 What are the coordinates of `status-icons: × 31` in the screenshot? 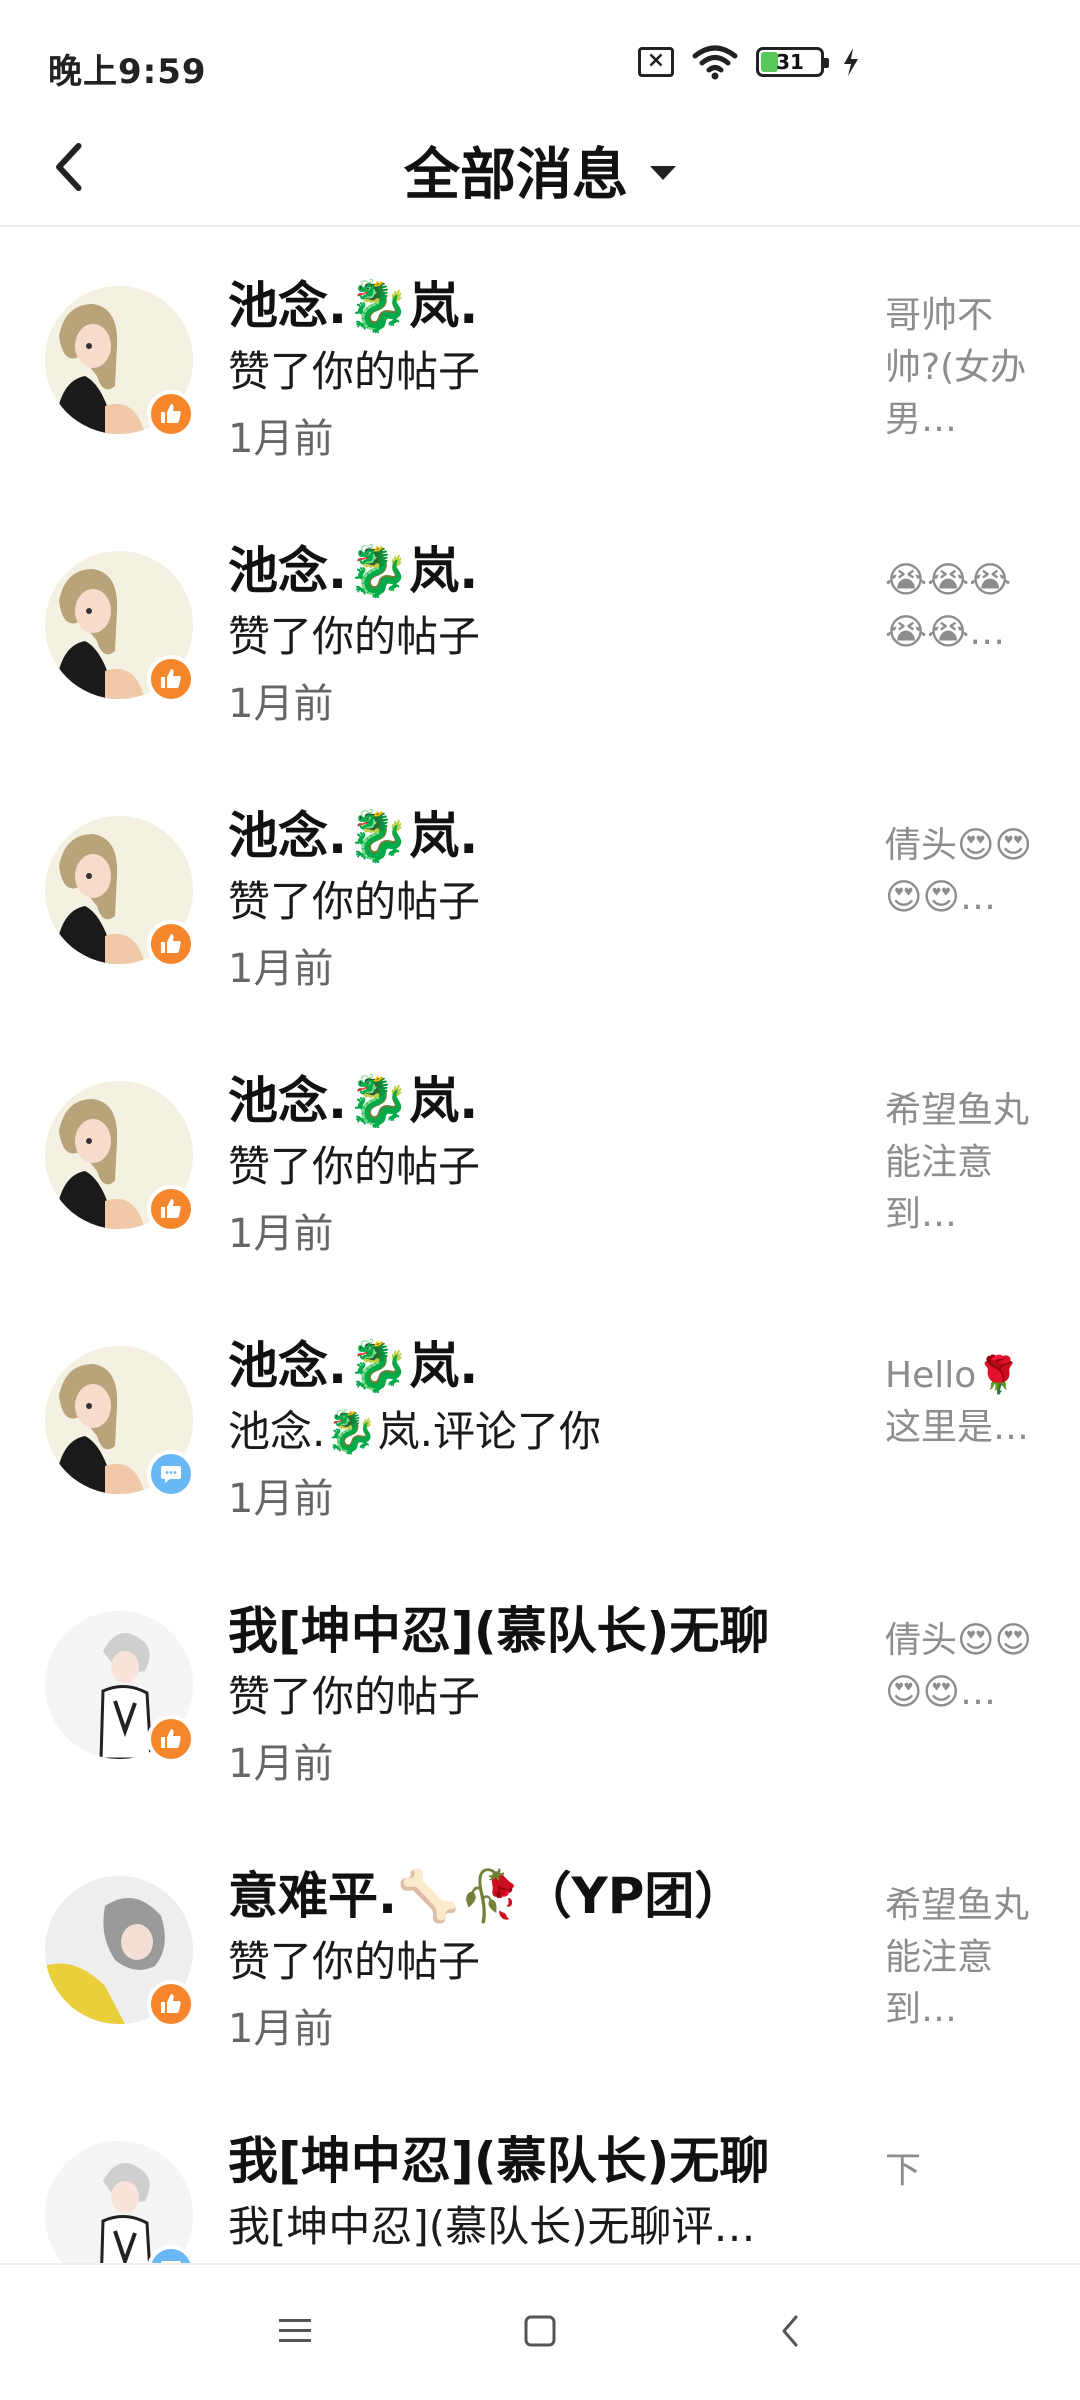 It's located at (749, 62).